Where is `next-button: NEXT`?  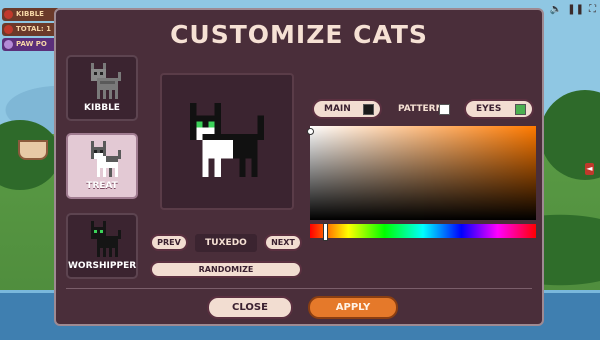 next-button: NEXT is located at coordinates (283, 242).